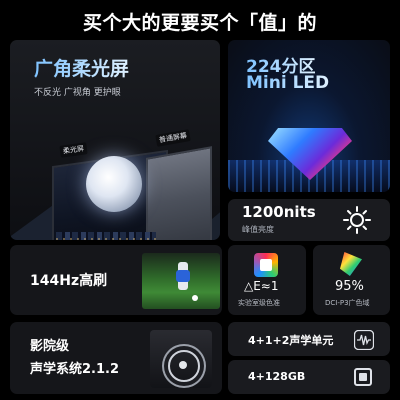 This screenshot has width=400, height=400. Describe the element at coordinates (288, 83) in the screenshot. I see `mini-led-label: Mini LED` at that location.